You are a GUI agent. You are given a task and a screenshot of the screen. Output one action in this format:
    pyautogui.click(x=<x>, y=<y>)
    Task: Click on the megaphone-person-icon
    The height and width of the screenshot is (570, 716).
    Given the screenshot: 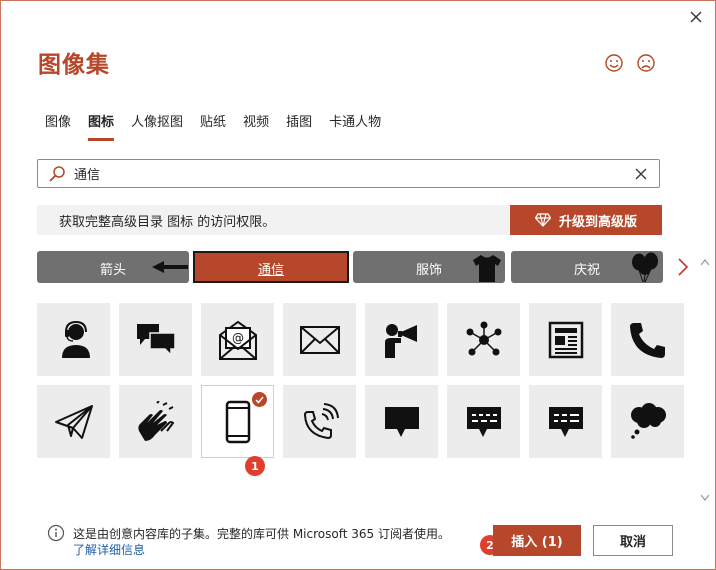 What is the action you would take?
    pyautogui.click(x=400, y=340)
    